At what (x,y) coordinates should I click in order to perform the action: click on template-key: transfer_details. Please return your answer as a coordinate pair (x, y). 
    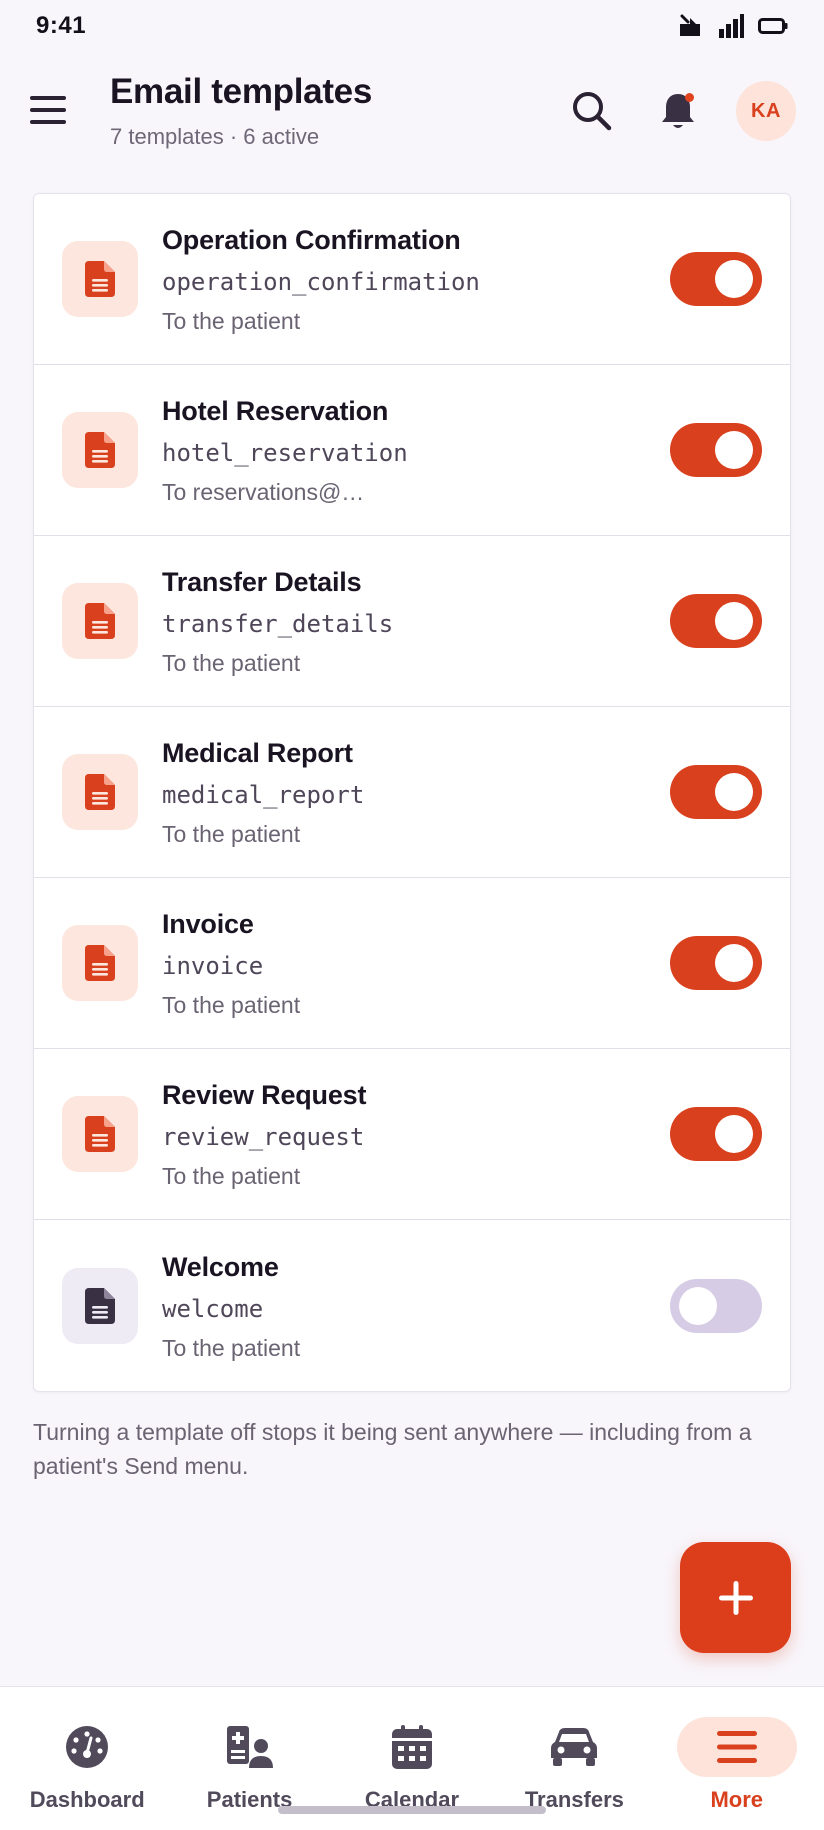
    Looking at the image, I should click on (278, 624).